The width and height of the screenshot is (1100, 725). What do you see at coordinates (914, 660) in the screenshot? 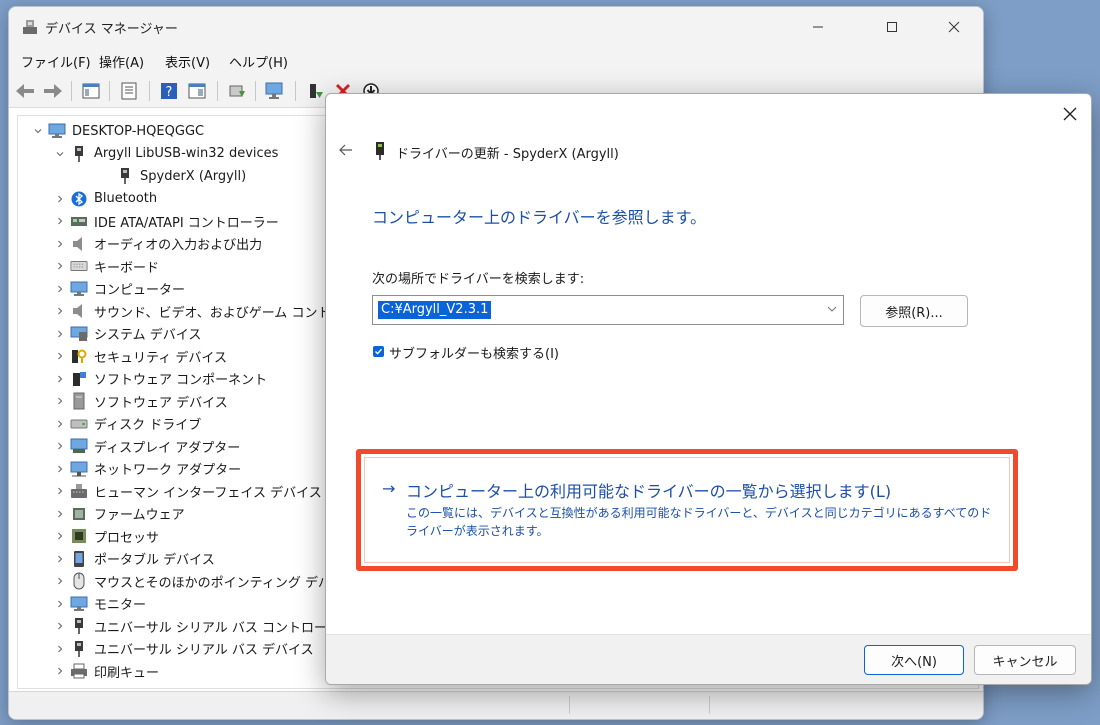
I see `next-button: 次へ(N)` at bounding box center [914, 660].